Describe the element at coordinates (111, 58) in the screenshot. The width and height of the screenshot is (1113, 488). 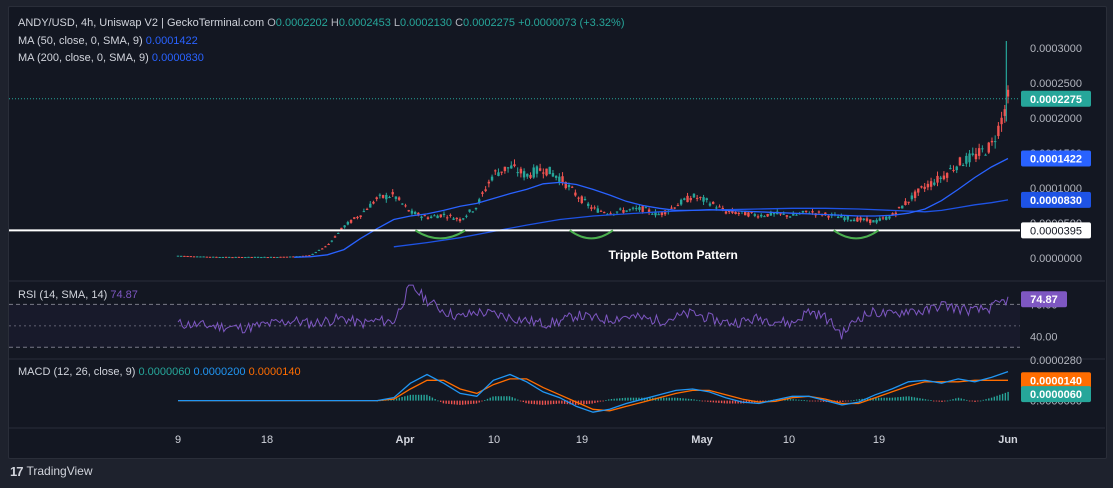
I see `ma200-legend: MA (200, close, 0, SMA, 9) 0.0000830` at that location.